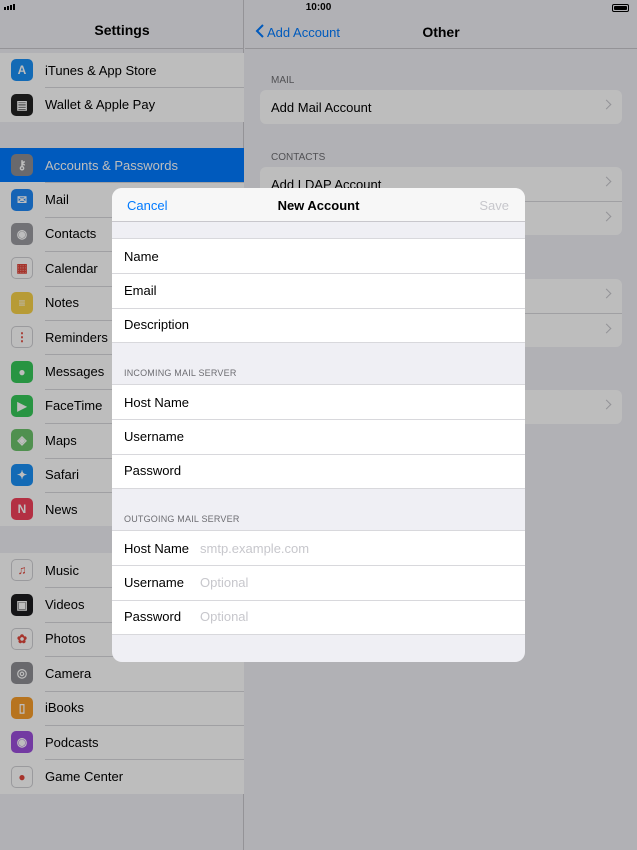 The image size is (637, 850). Describe the element at coordinates (153, 617) in the screenshot. I see `outgoing-password-label: Password` at that location.